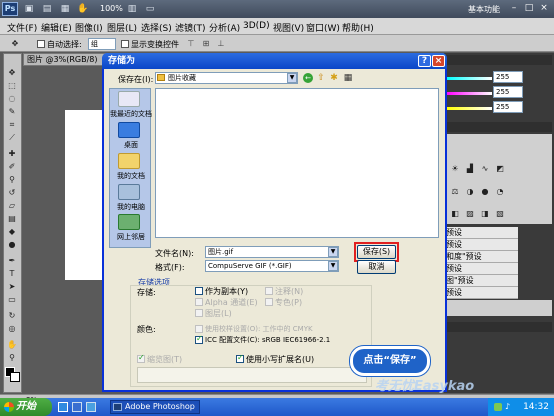 Image resolution: width=554 pixels, height=416 pixels. I want to click on close-dialog-button: ×, so click(438, 61).